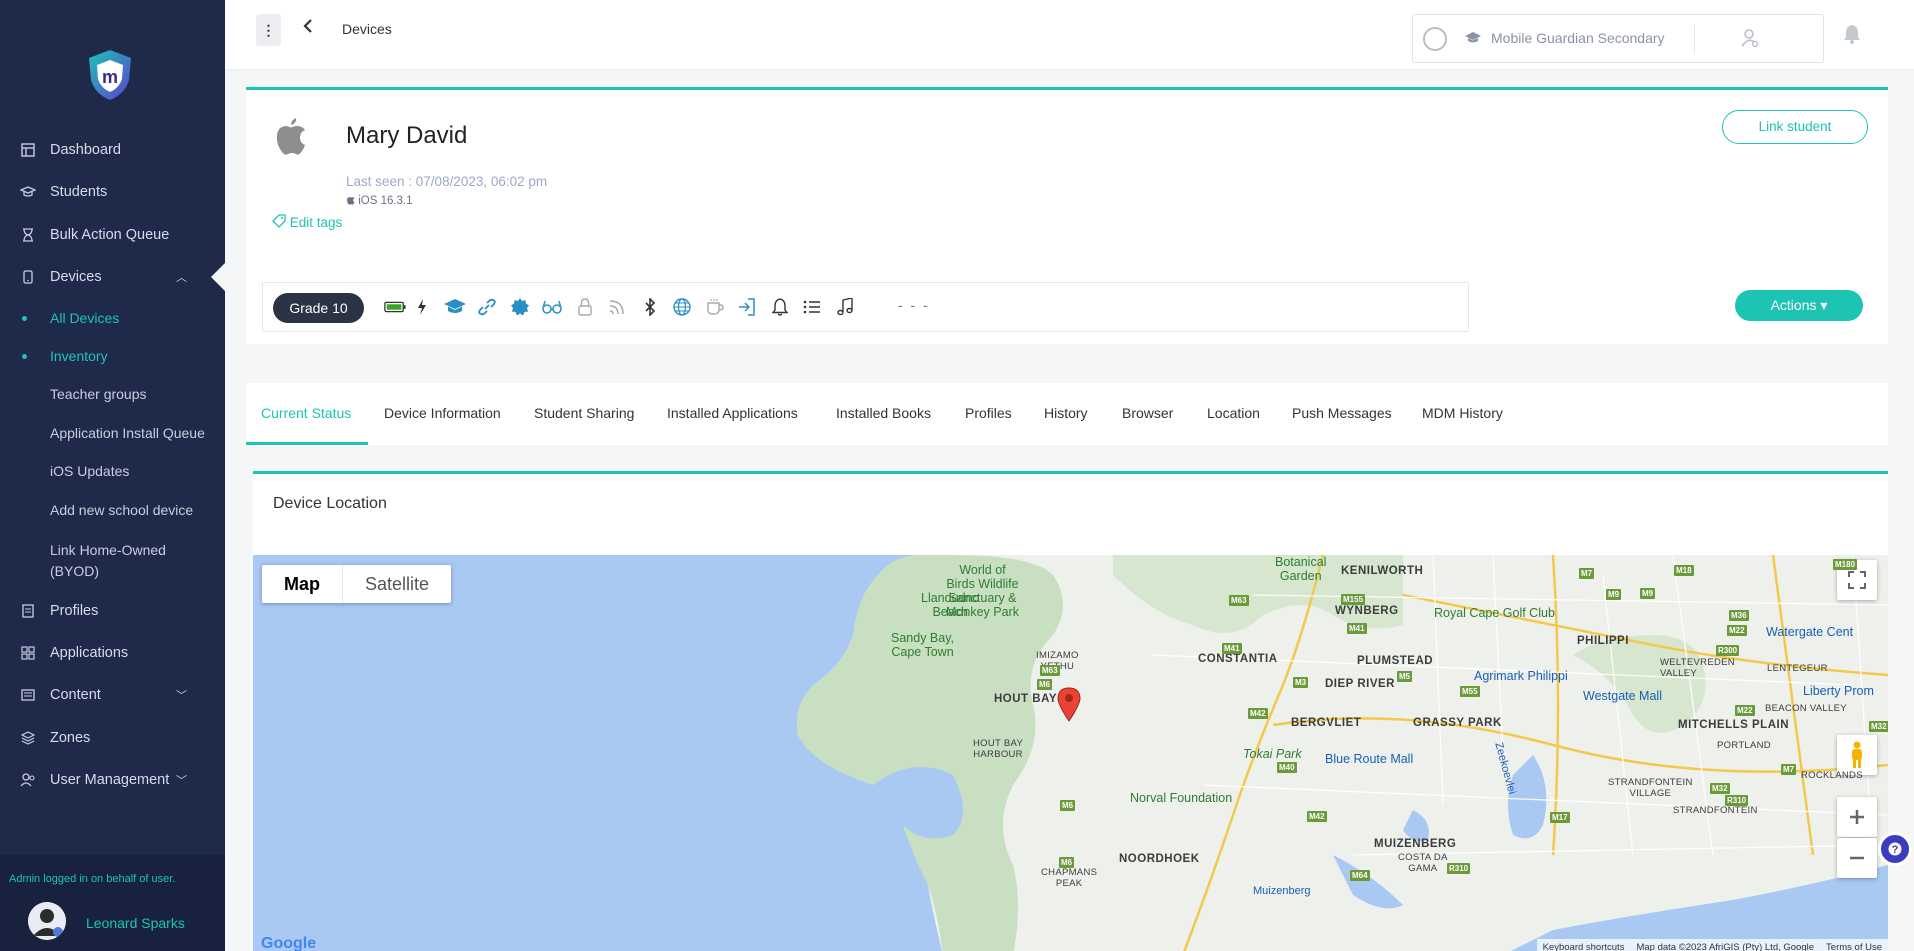 Image resolution: width=1914 pixels, height=951 pixels. Describe the element at coordinates (308, 28) in the screenshot. I see `back-chevron-icon` at that location.